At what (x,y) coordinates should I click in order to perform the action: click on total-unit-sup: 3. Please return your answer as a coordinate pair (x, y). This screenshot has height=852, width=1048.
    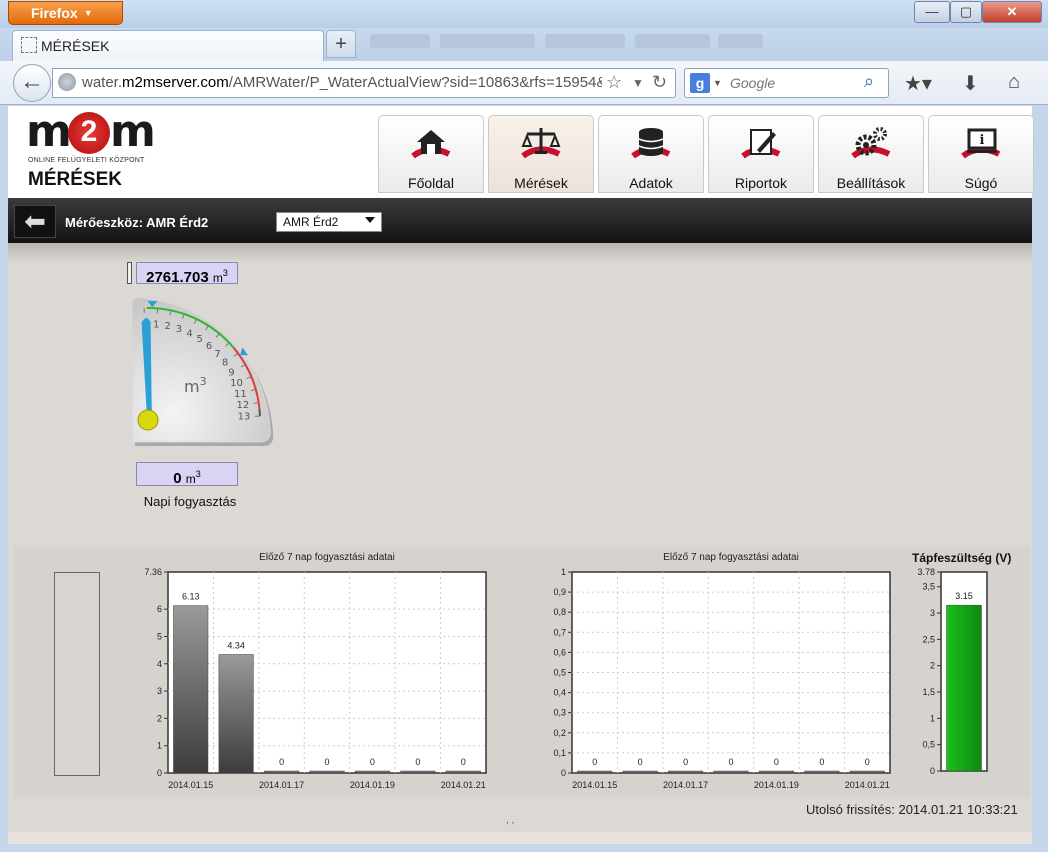
    Looking at the image, I should click on (225, 273).